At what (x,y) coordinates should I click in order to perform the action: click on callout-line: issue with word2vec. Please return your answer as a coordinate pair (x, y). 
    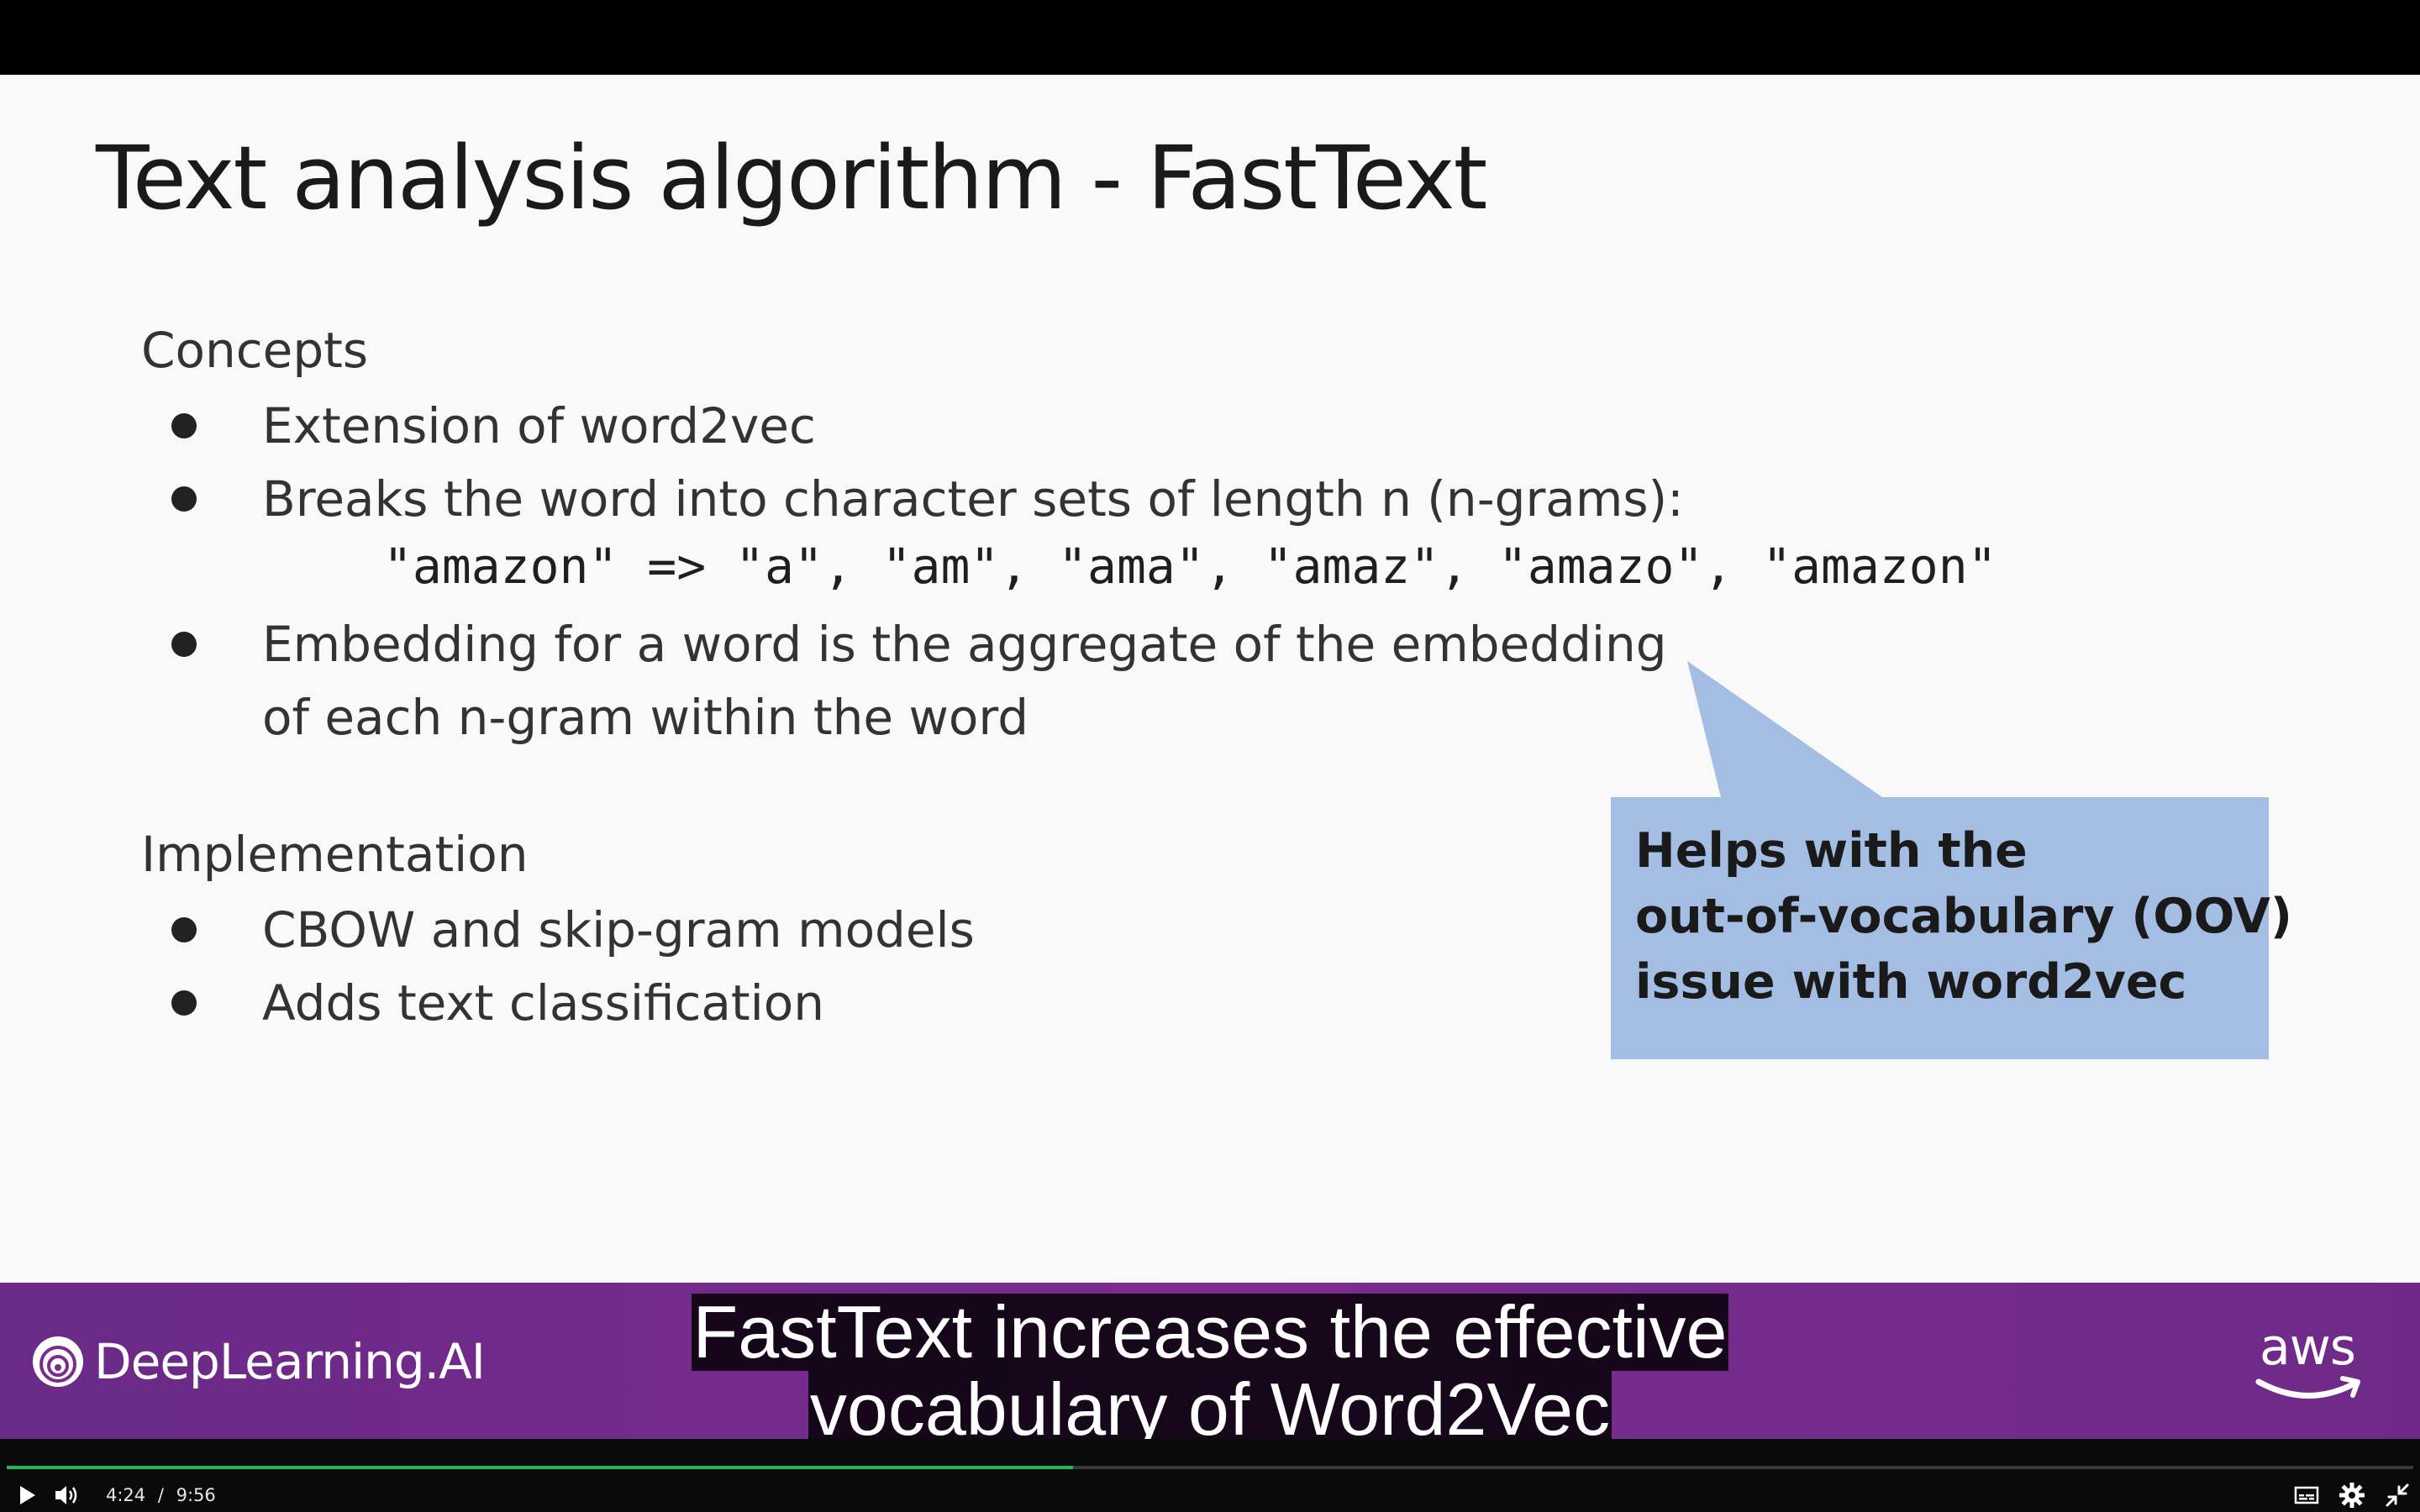
    Looking at the image, I should click on (1911, 982).